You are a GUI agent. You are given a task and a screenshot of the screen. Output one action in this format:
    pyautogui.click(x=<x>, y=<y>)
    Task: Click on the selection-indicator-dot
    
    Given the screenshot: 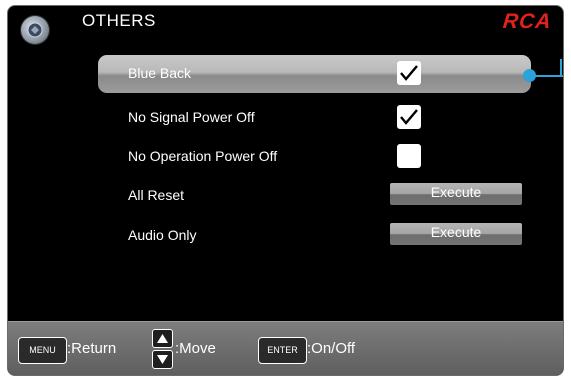 What is the action you would take?
    pyautogui.click(x=529, y=75)
    